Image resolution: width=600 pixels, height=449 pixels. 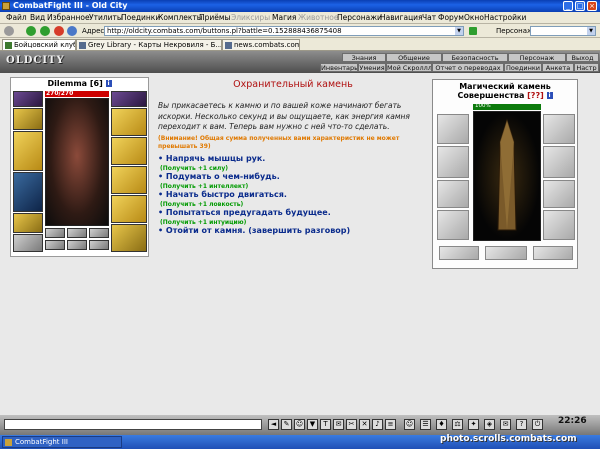 I want to click on stone-ring-slot, so click(x=459, y=253).